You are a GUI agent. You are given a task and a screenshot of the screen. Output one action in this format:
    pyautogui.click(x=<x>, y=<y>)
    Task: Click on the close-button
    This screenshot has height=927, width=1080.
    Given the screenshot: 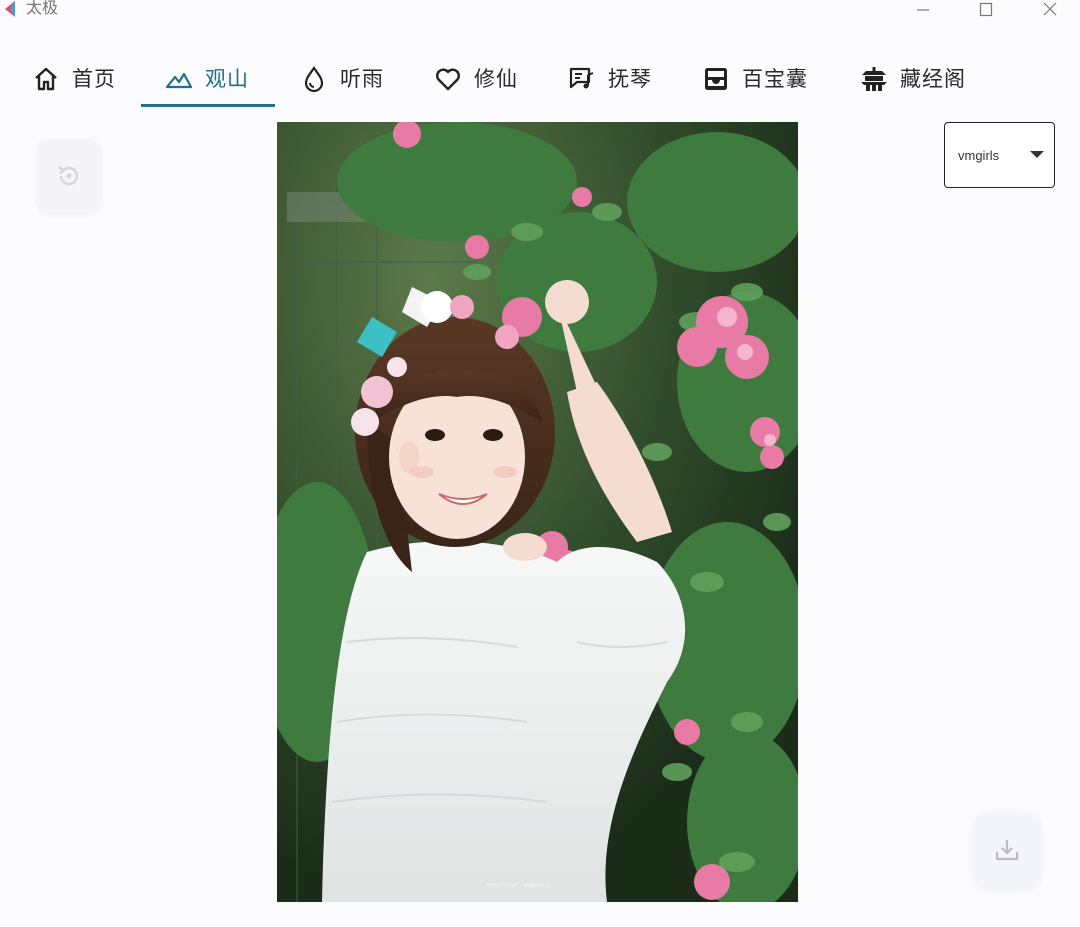 What is the action you would take?
    pyautogui.click(x=1050, y=10)
    